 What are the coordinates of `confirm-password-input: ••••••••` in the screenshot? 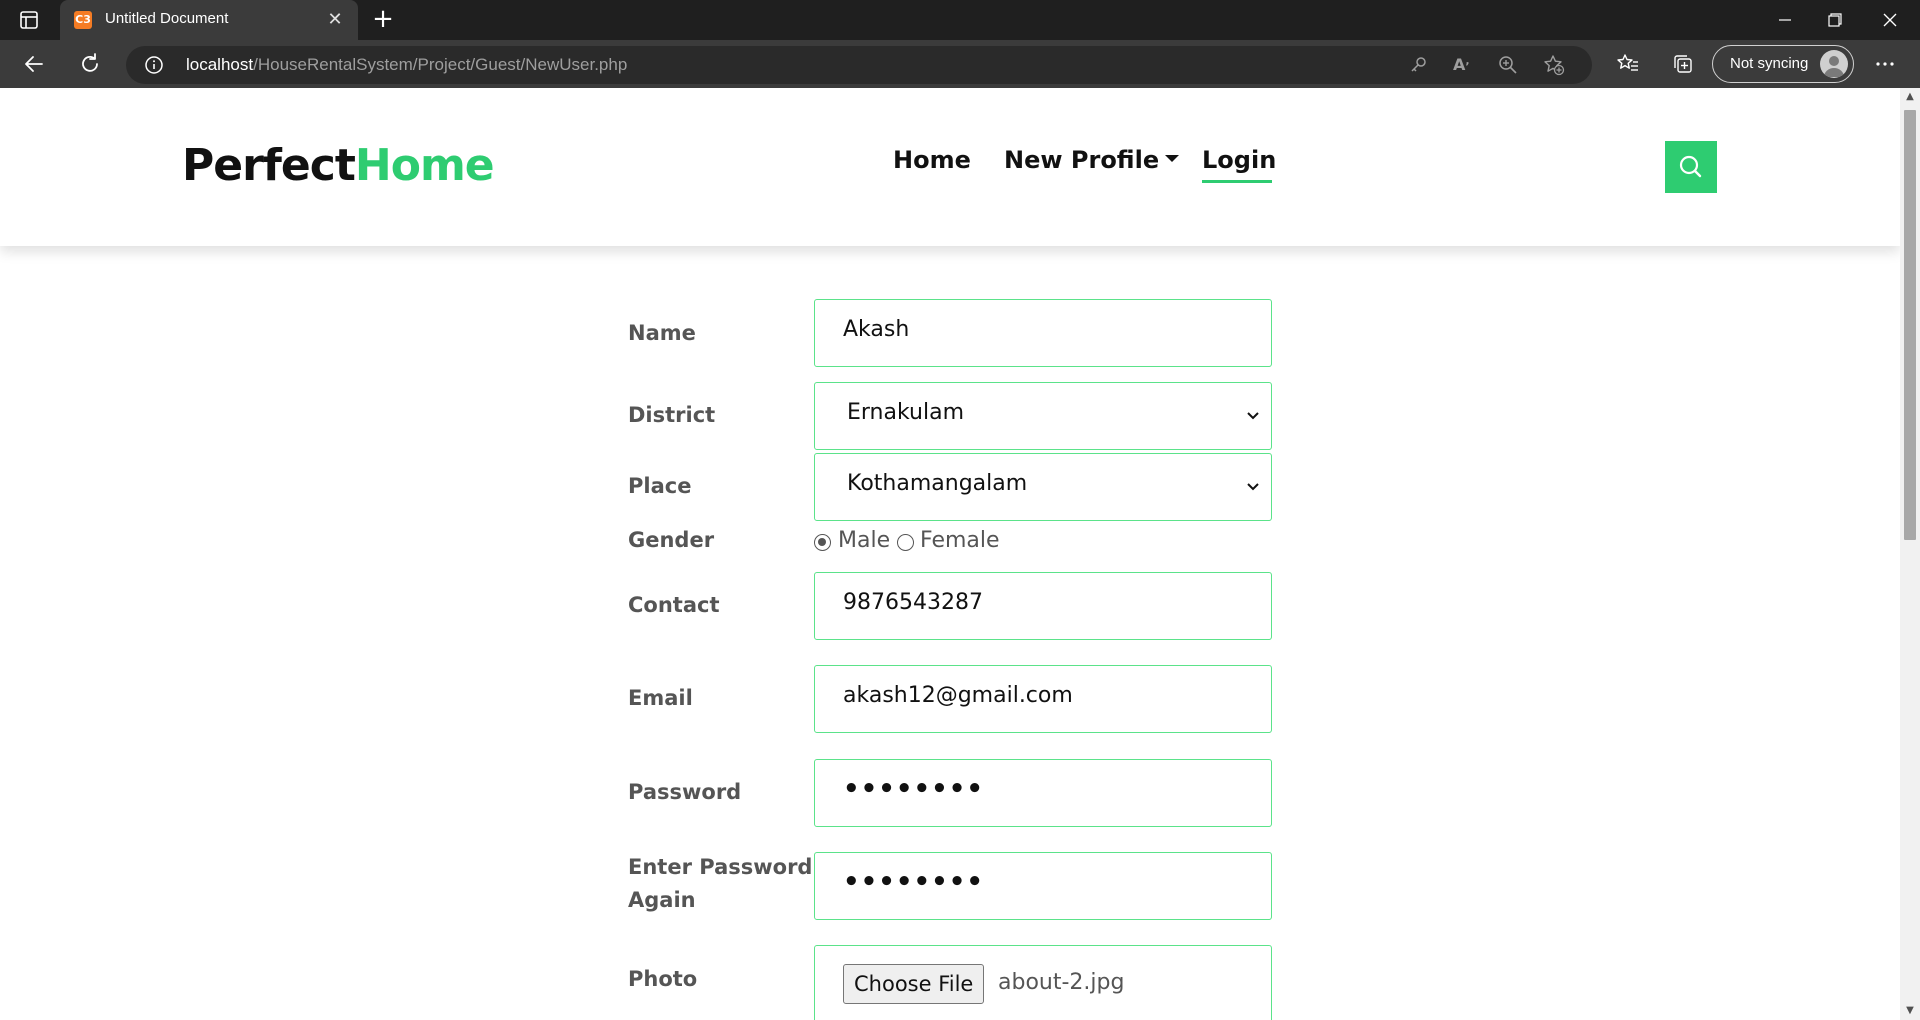 It's located at (1043, 886).